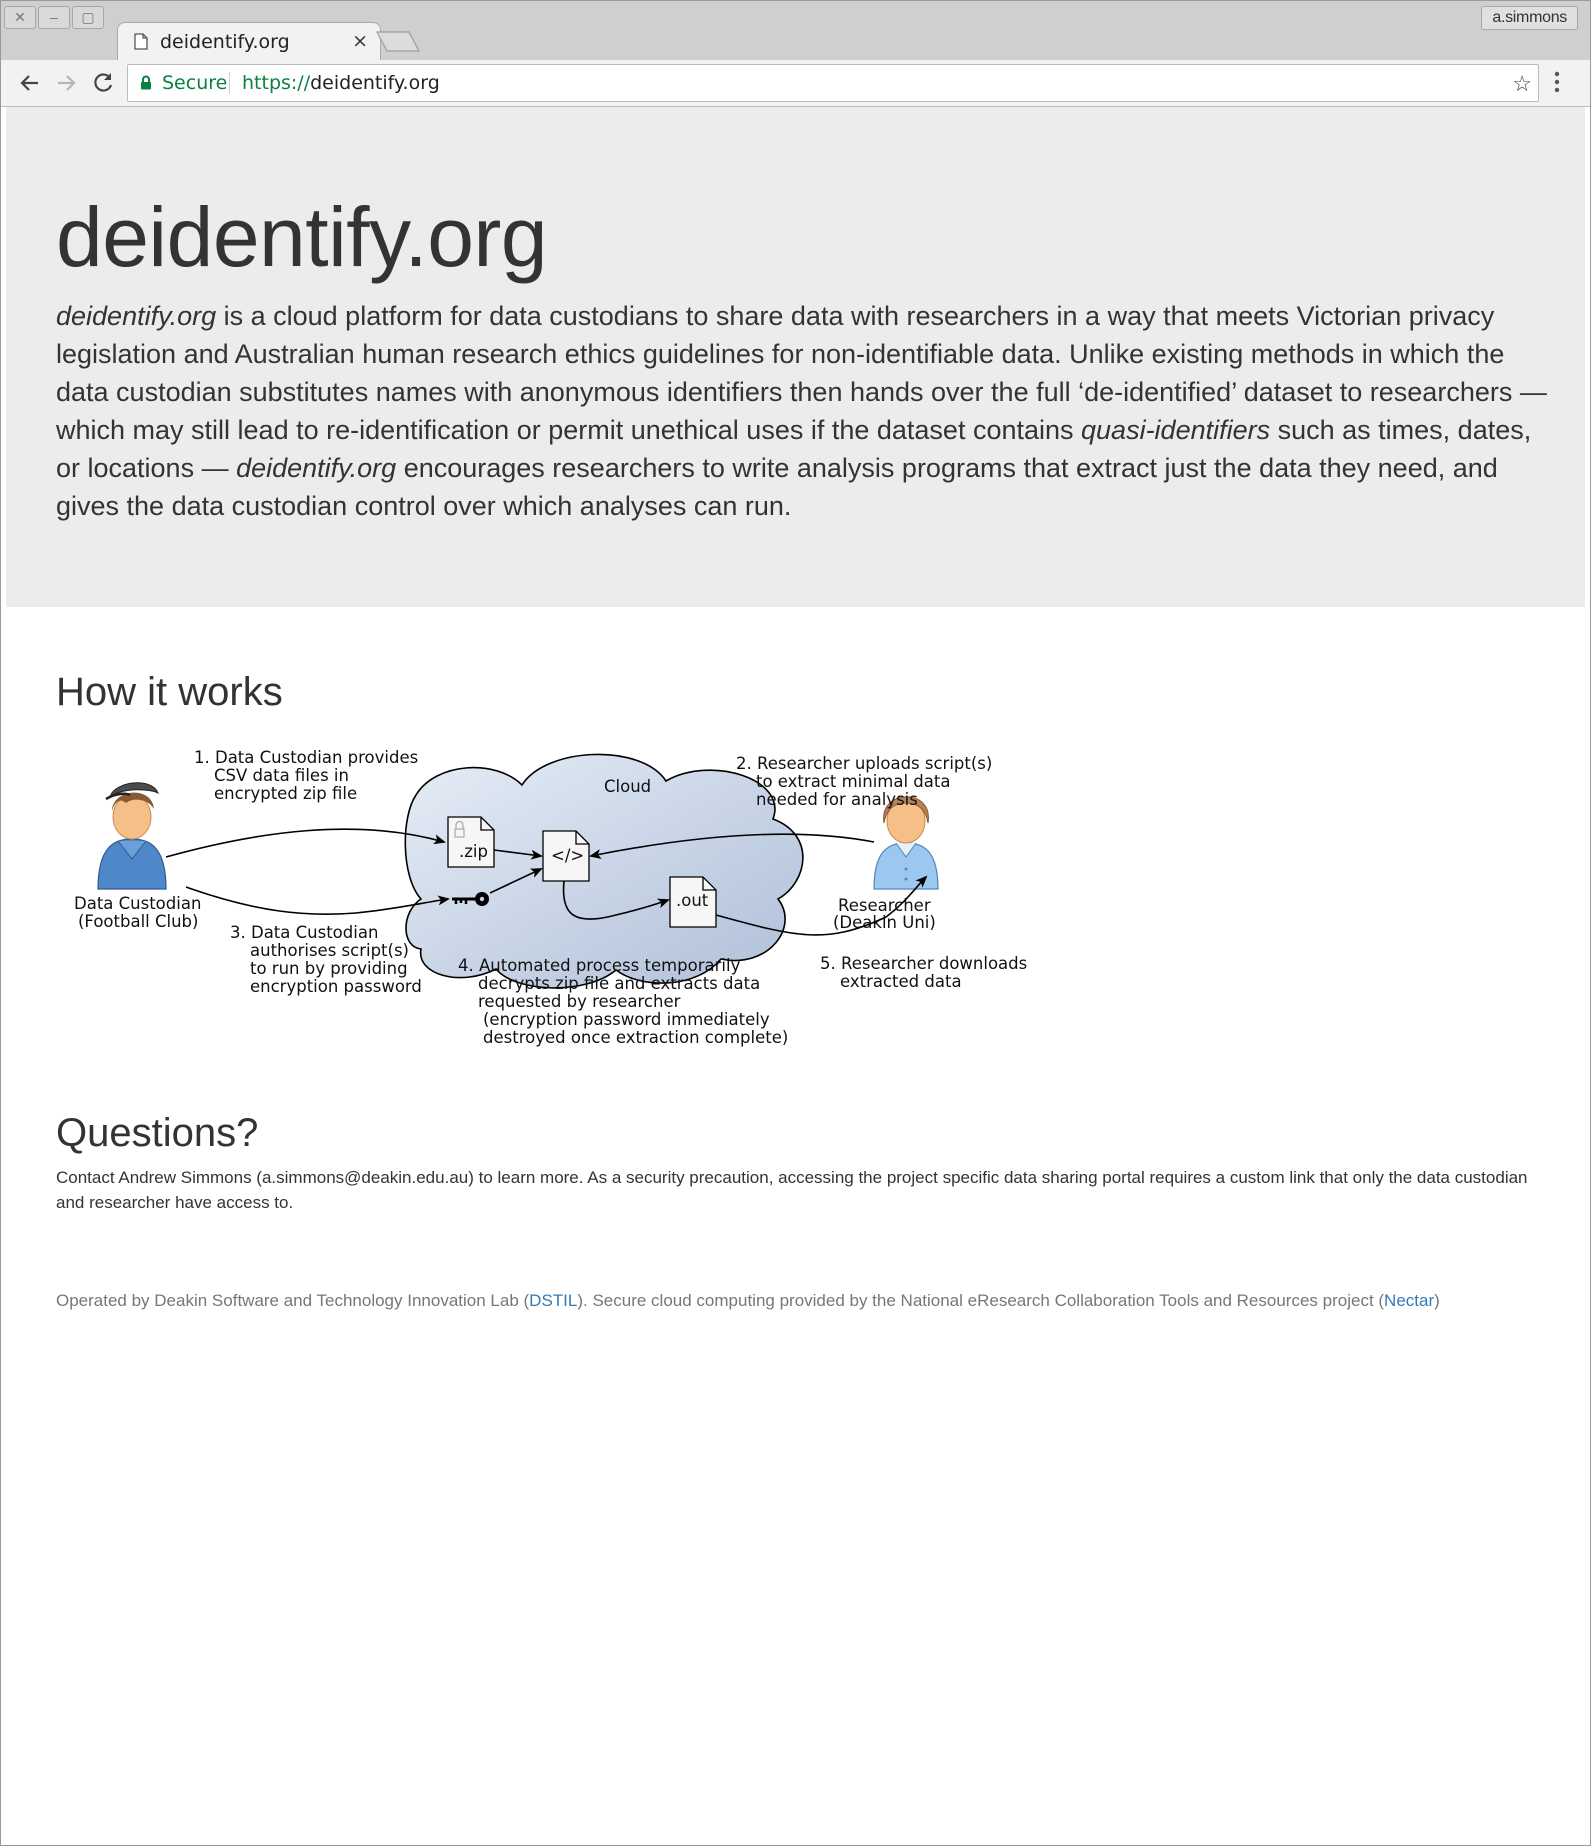  I want to click on step-5-caption: 5. Researcher downloads extracted data, so click(923, 972).